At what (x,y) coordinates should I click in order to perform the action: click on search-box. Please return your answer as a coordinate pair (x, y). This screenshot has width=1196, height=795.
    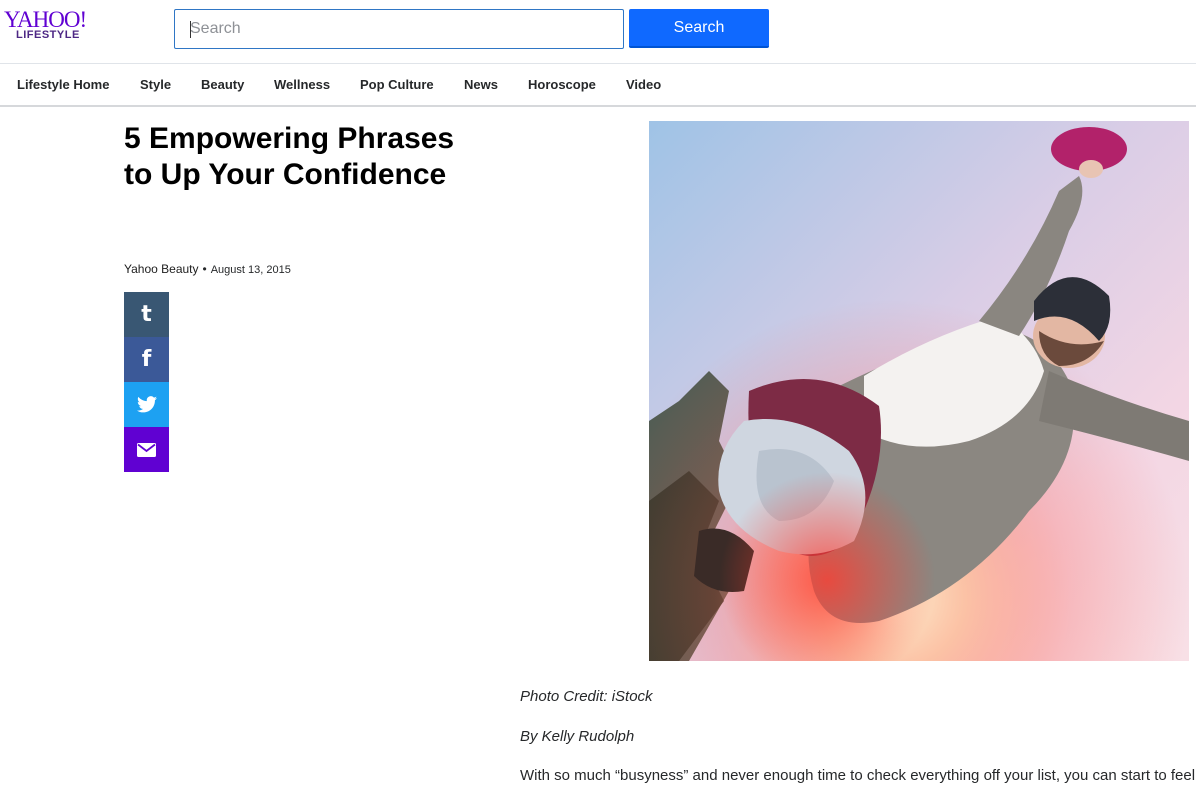
    Looking at the image, I should click on (399, 29).